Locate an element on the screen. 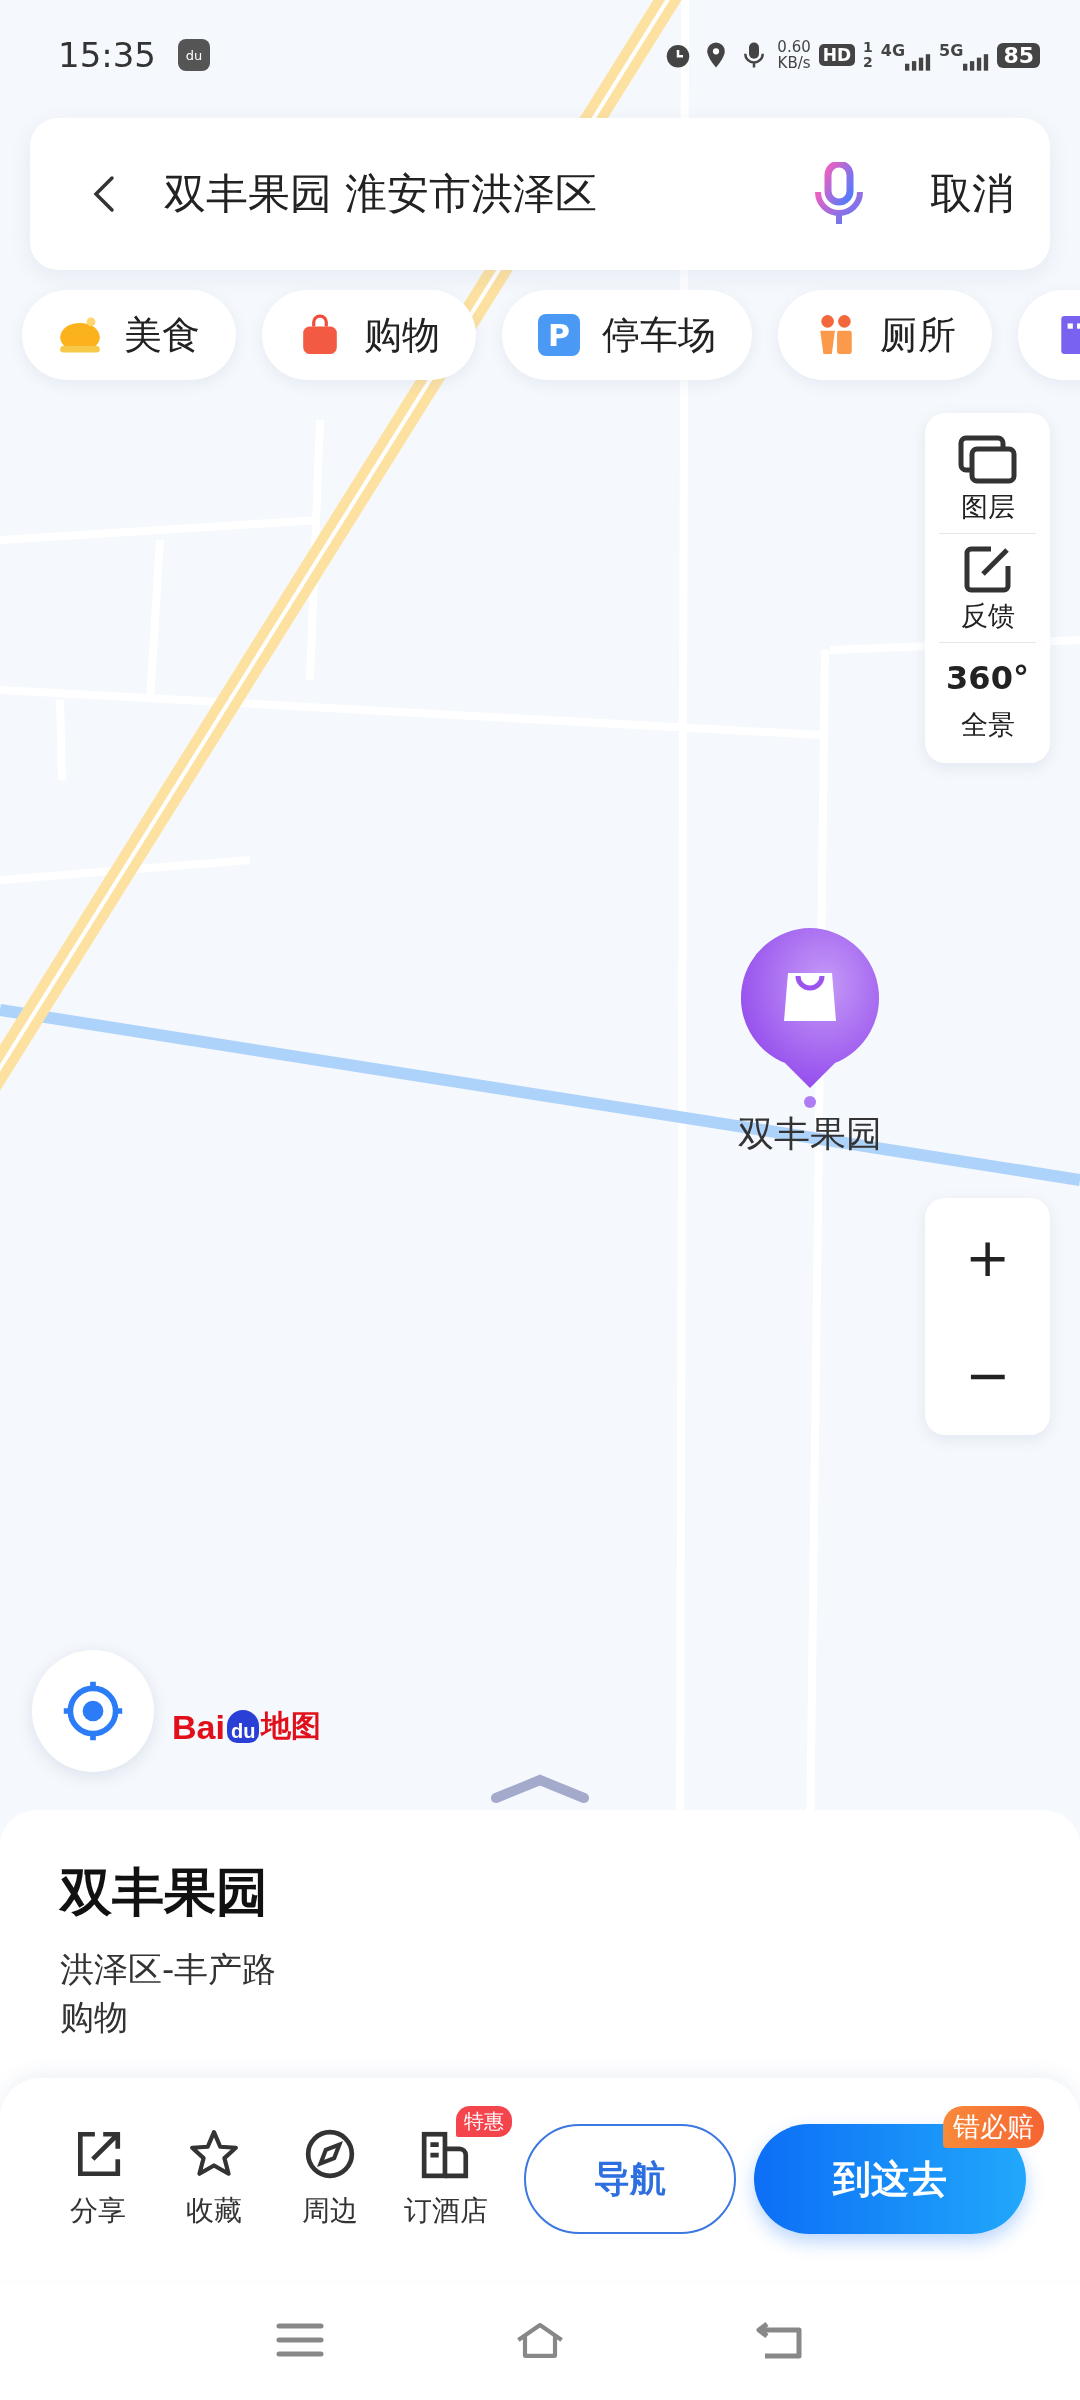  logo-text: Bai is located at coordinates (198, 1727).